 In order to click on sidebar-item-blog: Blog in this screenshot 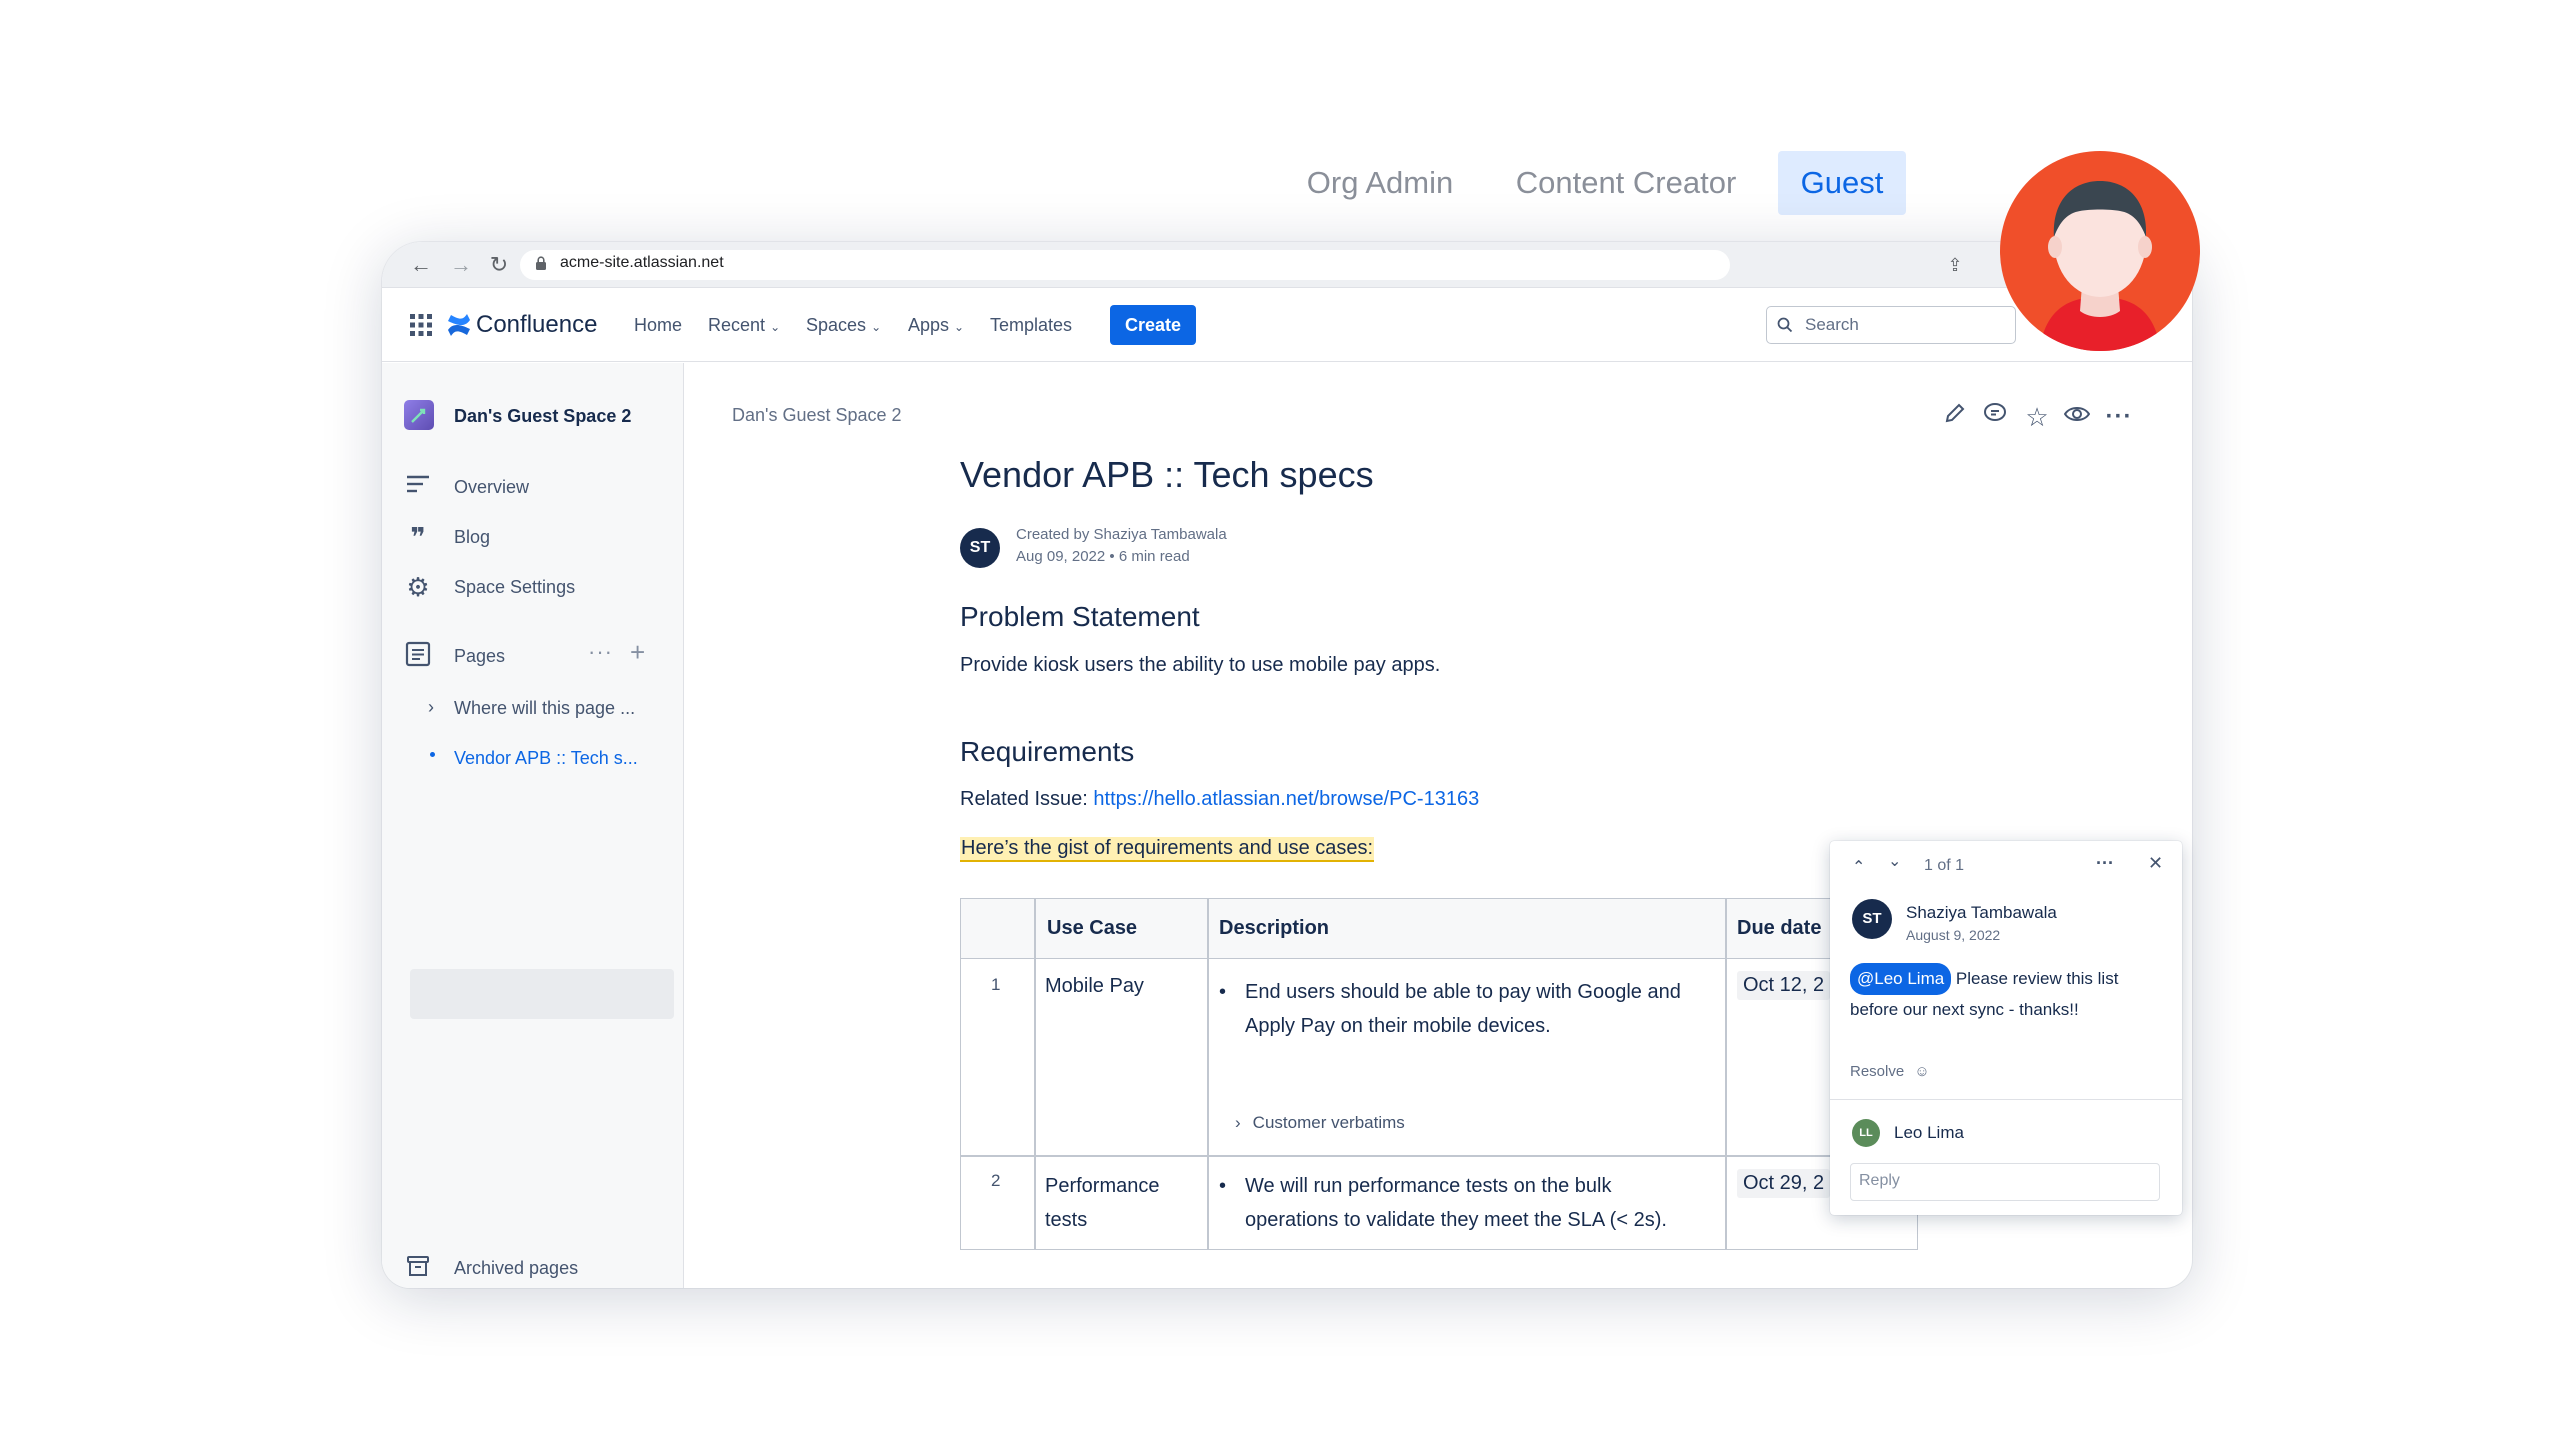, I will do `click(472, 537)`.